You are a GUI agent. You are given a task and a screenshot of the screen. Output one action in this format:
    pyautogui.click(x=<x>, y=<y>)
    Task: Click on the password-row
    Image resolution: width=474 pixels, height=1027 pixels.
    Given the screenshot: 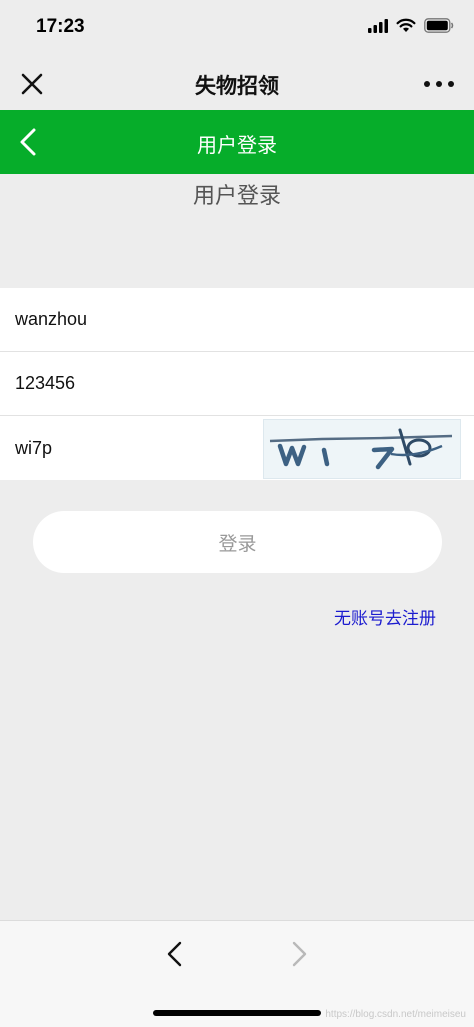 What is the action you would take?
    pyautogui.click(x=237, y=384)
    